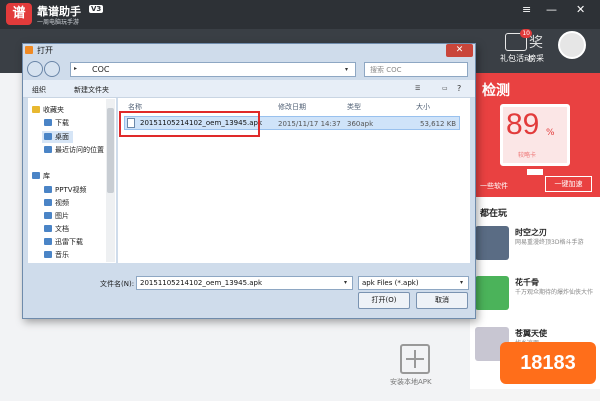 The height and width of the screenshot is (401, 600). What do you see at coordinates (417, 88) in the screenshot?
I see `view-icon: ☰` at bounding box center [417, 88].